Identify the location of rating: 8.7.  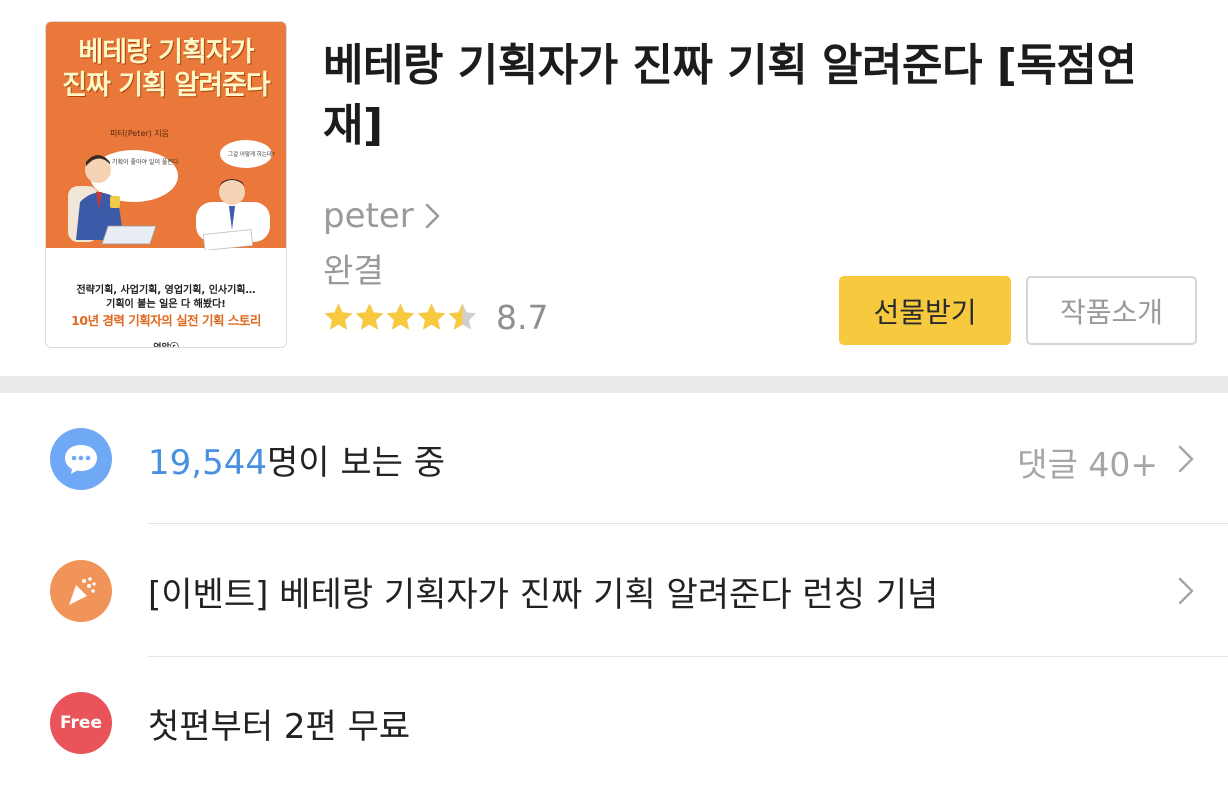
(435, 317).